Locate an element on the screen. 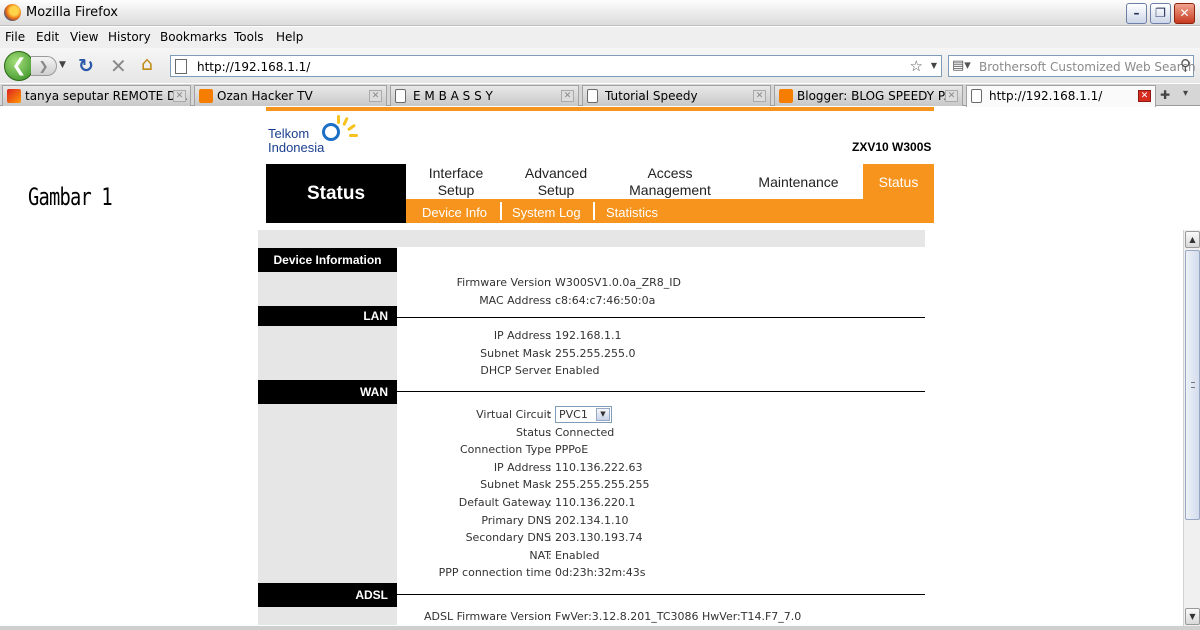 This screenshot has width=1200, height=630. chevron-down-icon: ▼ is located at coordinates (603, 414).